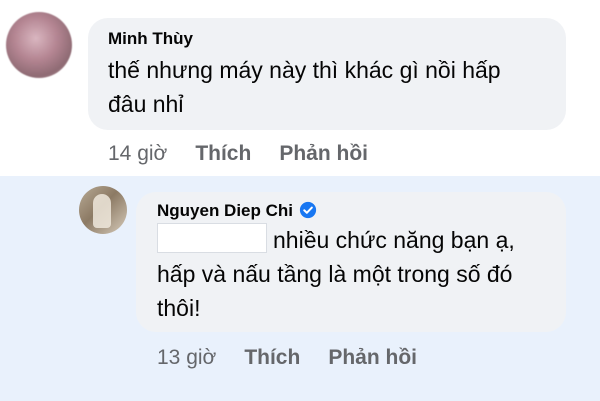  I want to click on comment-author: Nguyen Diep Chi, so click(225, 210).